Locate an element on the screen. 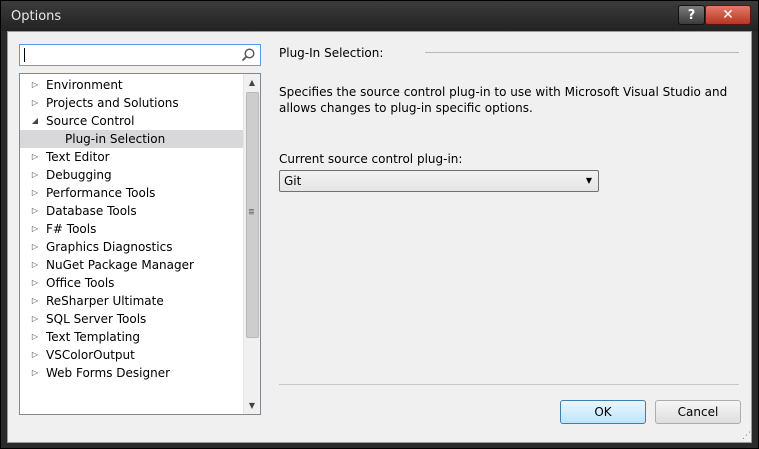 This screenshot has width=759, height=449. window-title: Options is located at coordinates (36, 16).